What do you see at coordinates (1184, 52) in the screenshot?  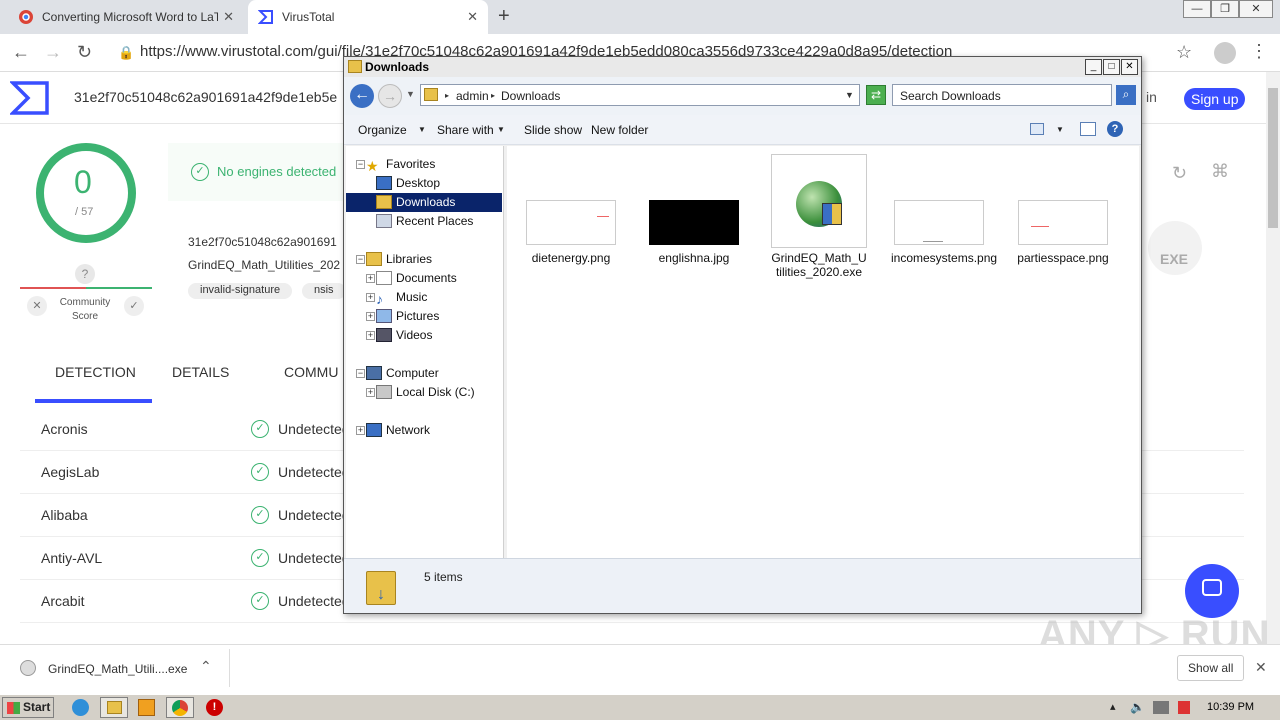 I see `bookmark-star-icon: ☆` at bounding box center [1184, 52].